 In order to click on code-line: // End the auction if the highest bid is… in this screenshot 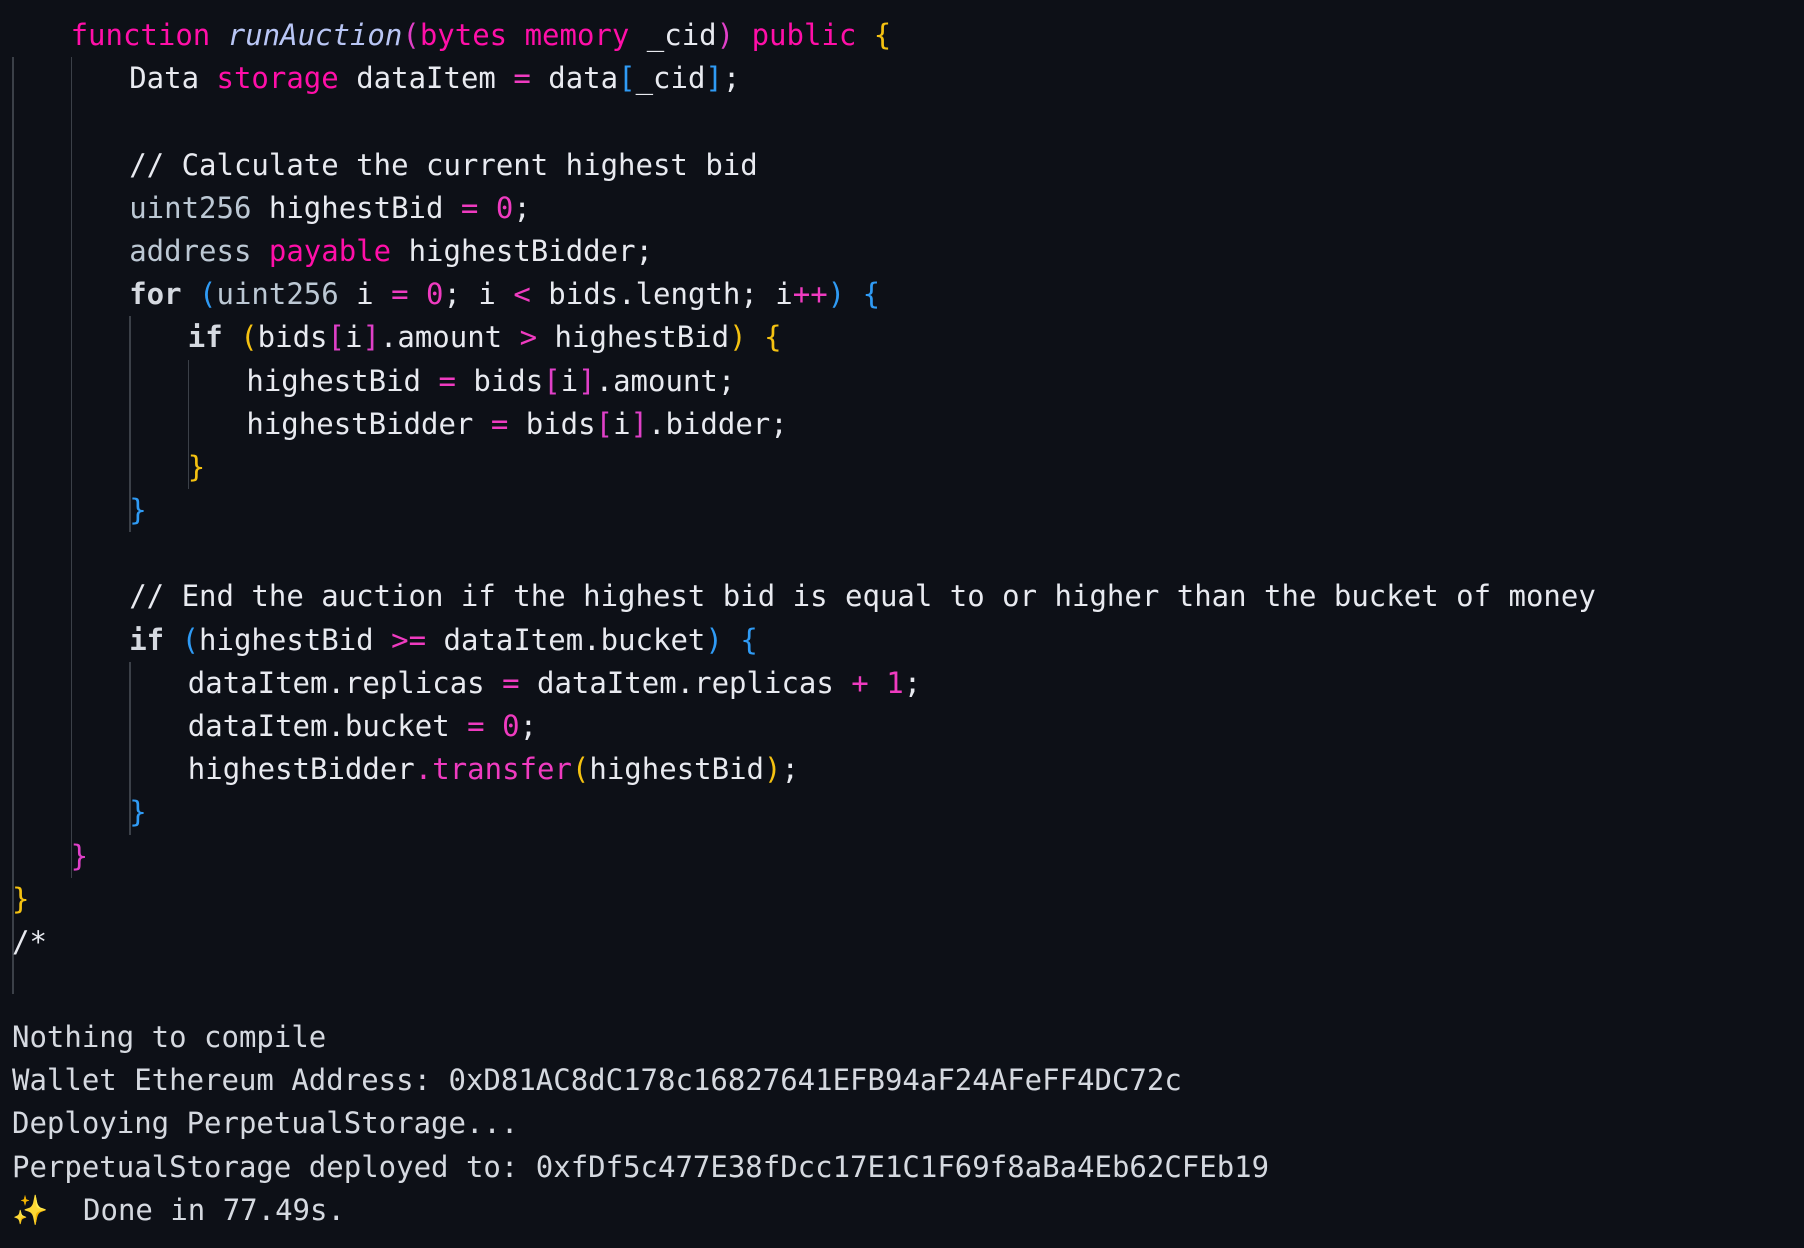, I will do `click(902, 596)`.